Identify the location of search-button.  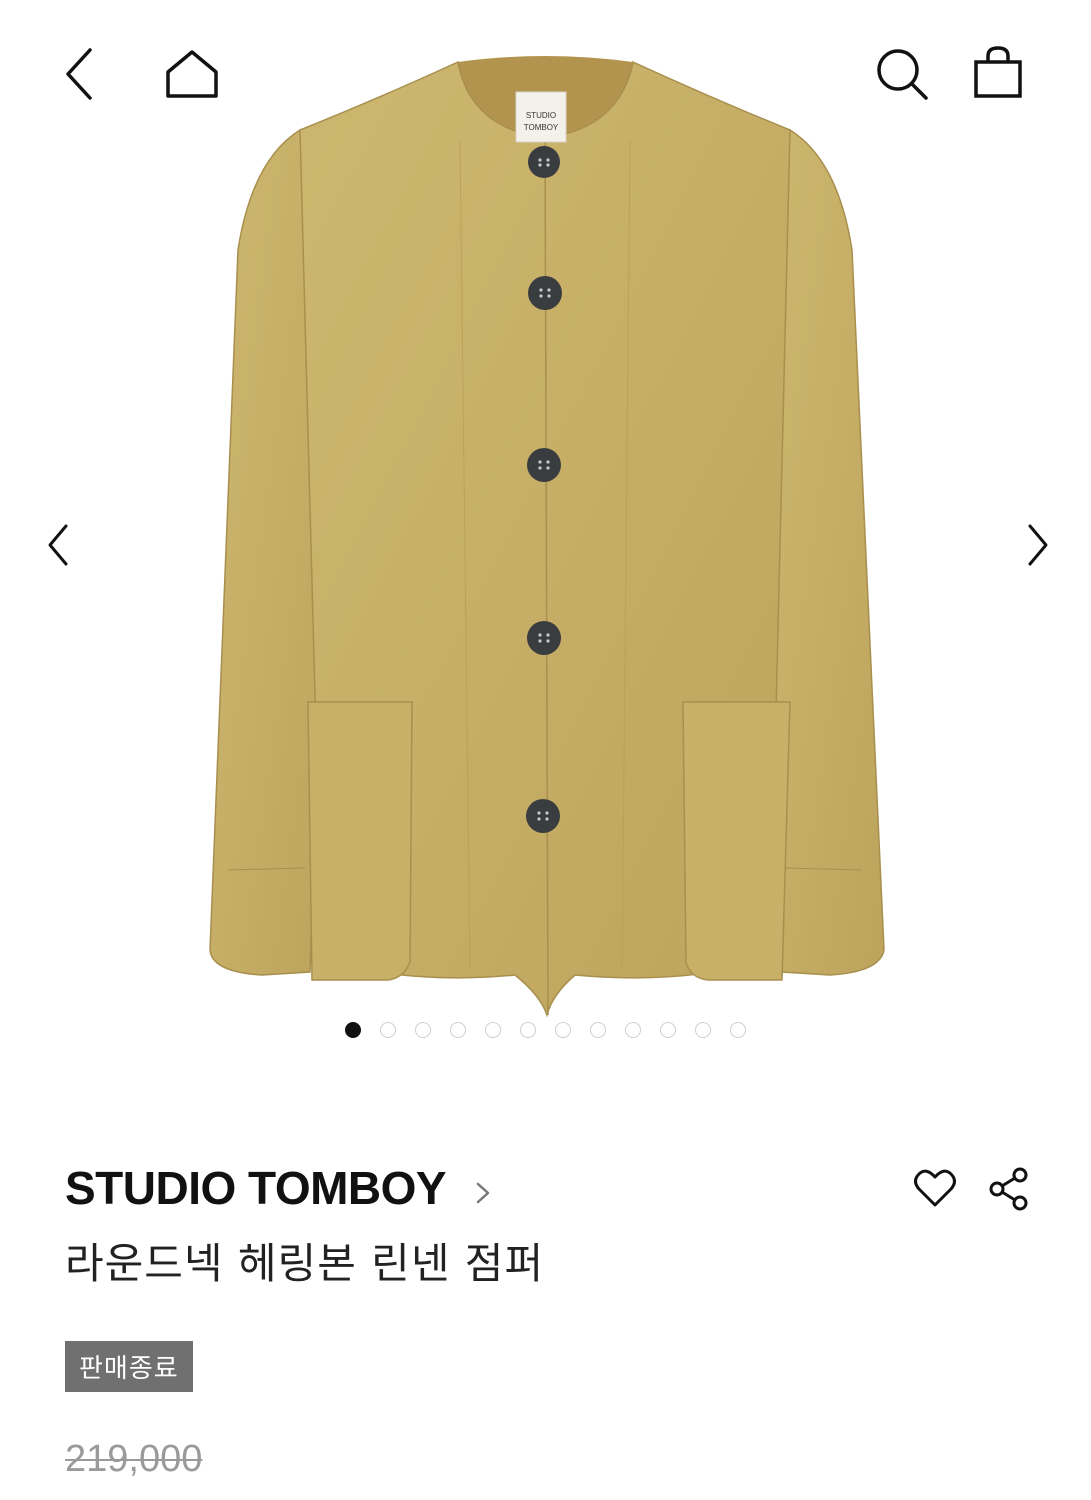
(902, 76).